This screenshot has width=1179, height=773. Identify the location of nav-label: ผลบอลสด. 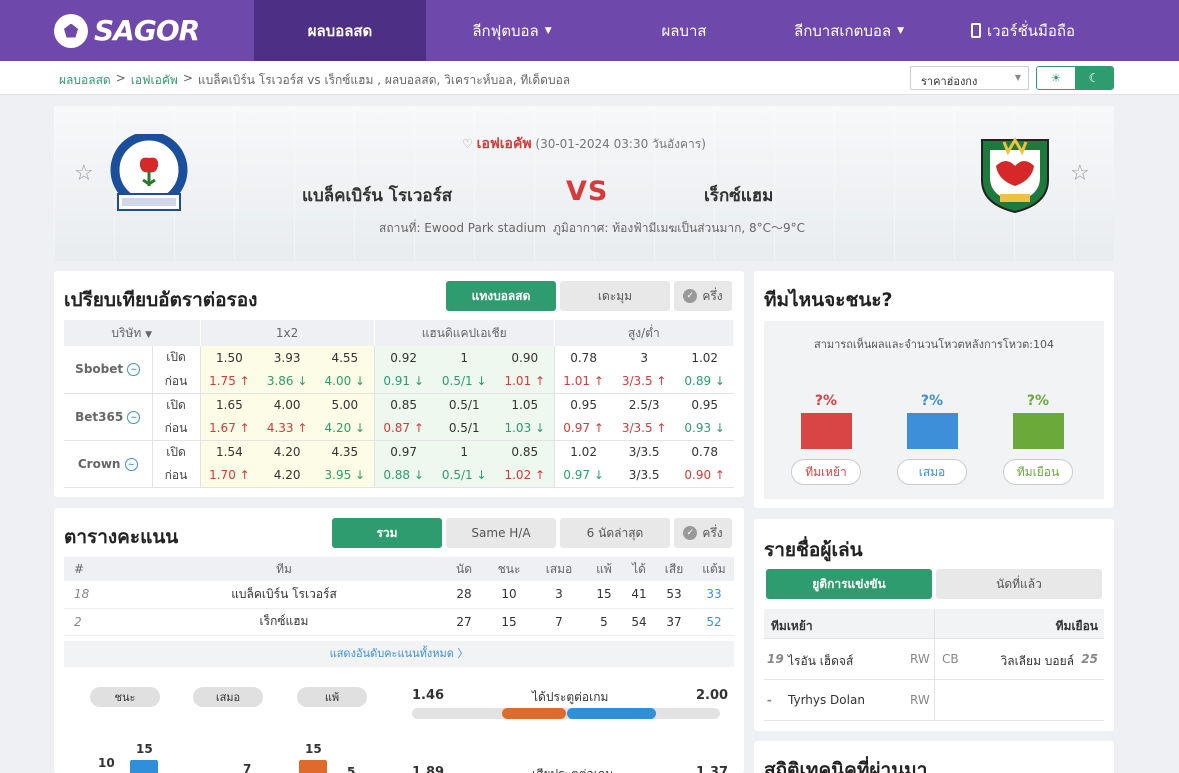
(340, 30).